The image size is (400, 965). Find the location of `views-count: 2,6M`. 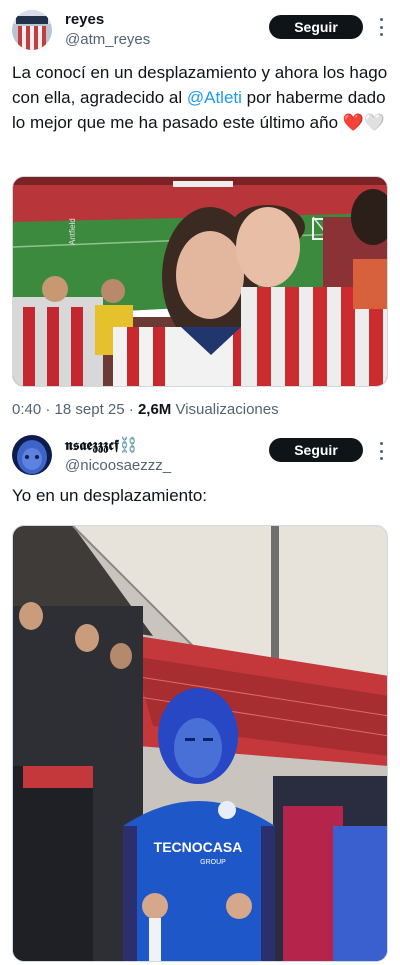

views-count: 2,6M is located at coordinates (154, 409).